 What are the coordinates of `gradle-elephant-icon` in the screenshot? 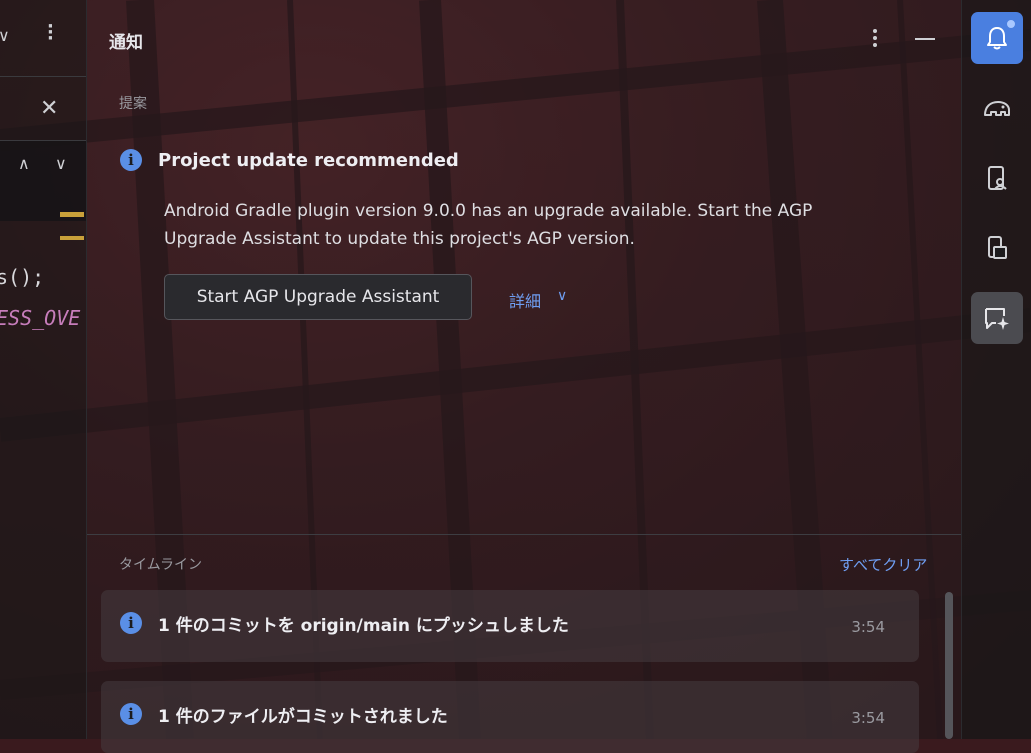 It's located at (997, 108).